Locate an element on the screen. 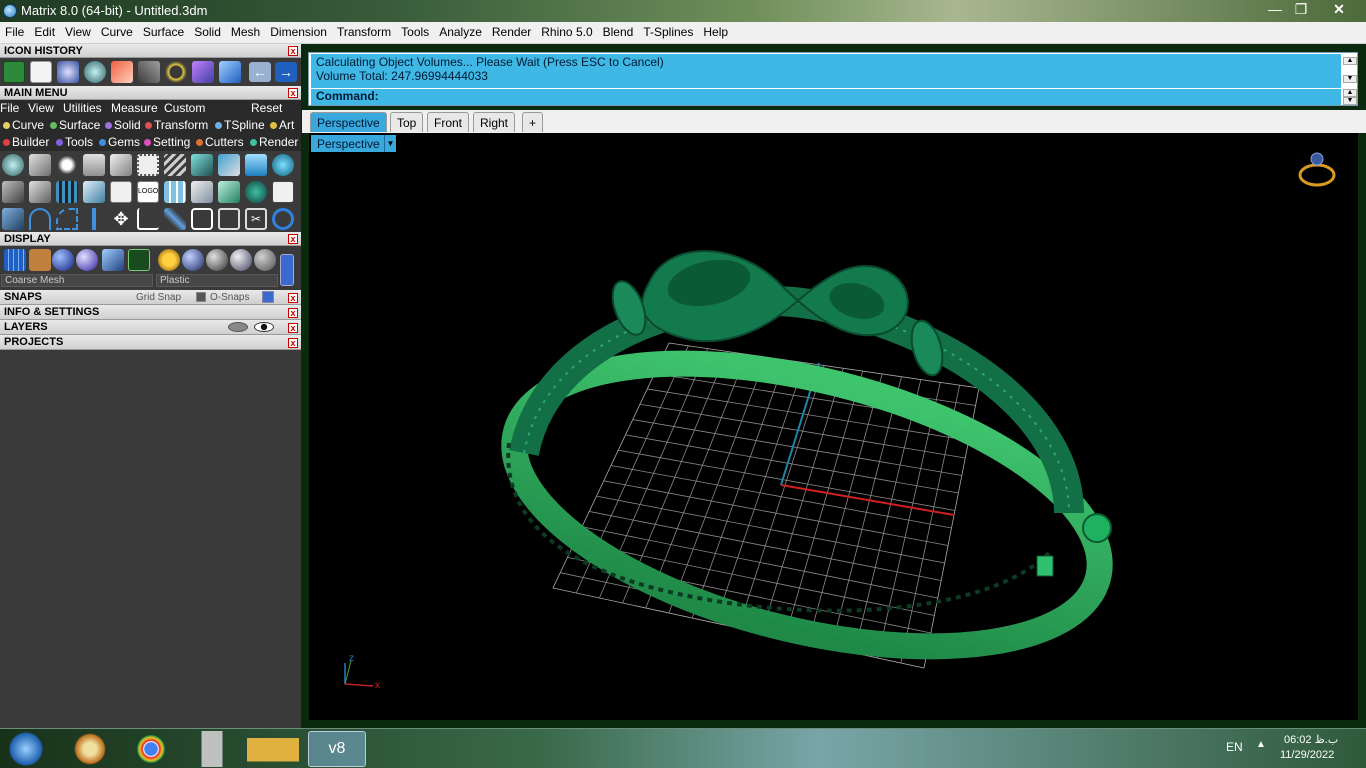 This screenshot has width=1366, height=768. cat-render: Render is located at coordinates (274, 142).